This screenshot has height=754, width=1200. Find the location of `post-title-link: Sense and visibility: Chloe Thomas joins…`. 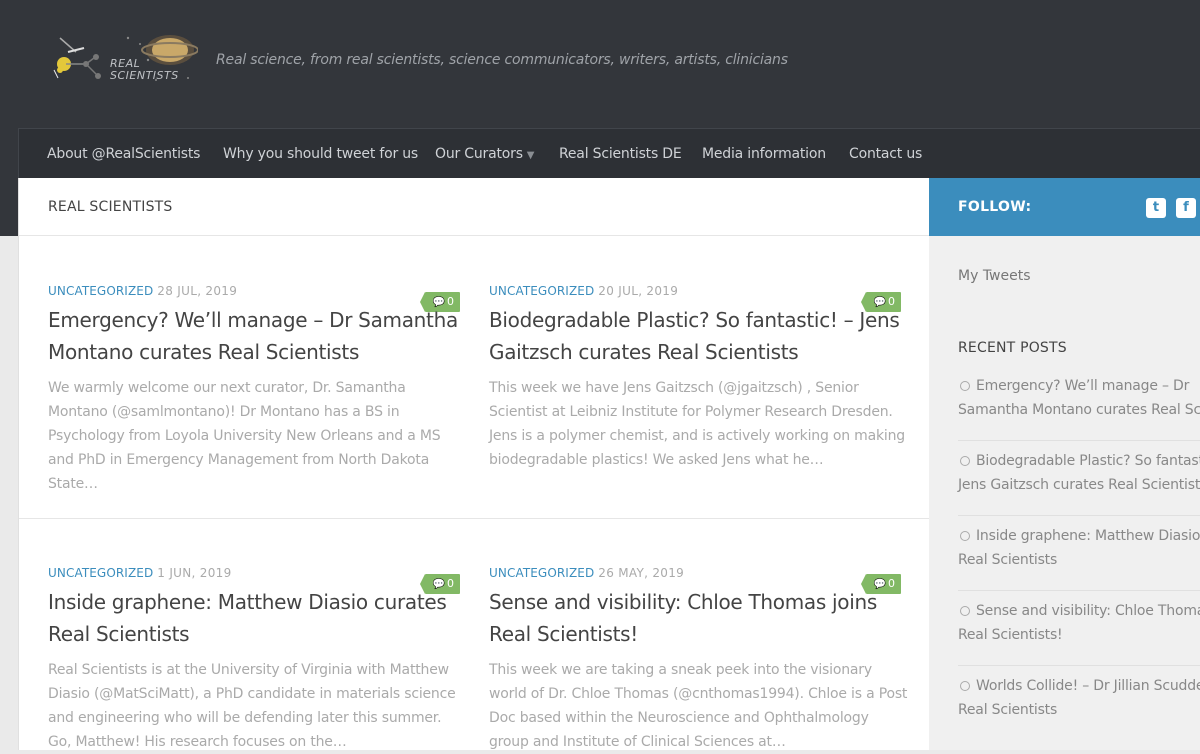

post-title-link: Sense and visibility: Chloe Thomas joins… is located at coordinates (699, 618).